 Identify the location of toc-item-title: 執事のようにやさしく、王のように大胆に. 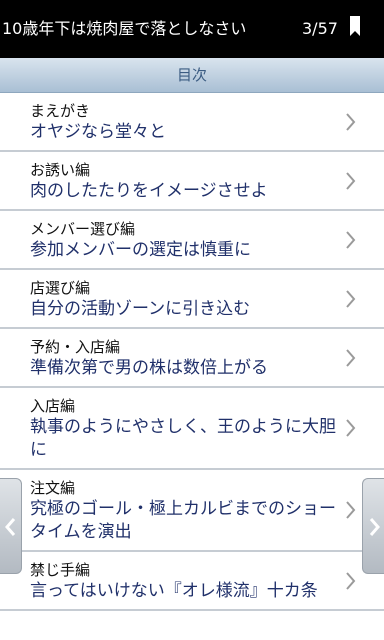
(183, 438).